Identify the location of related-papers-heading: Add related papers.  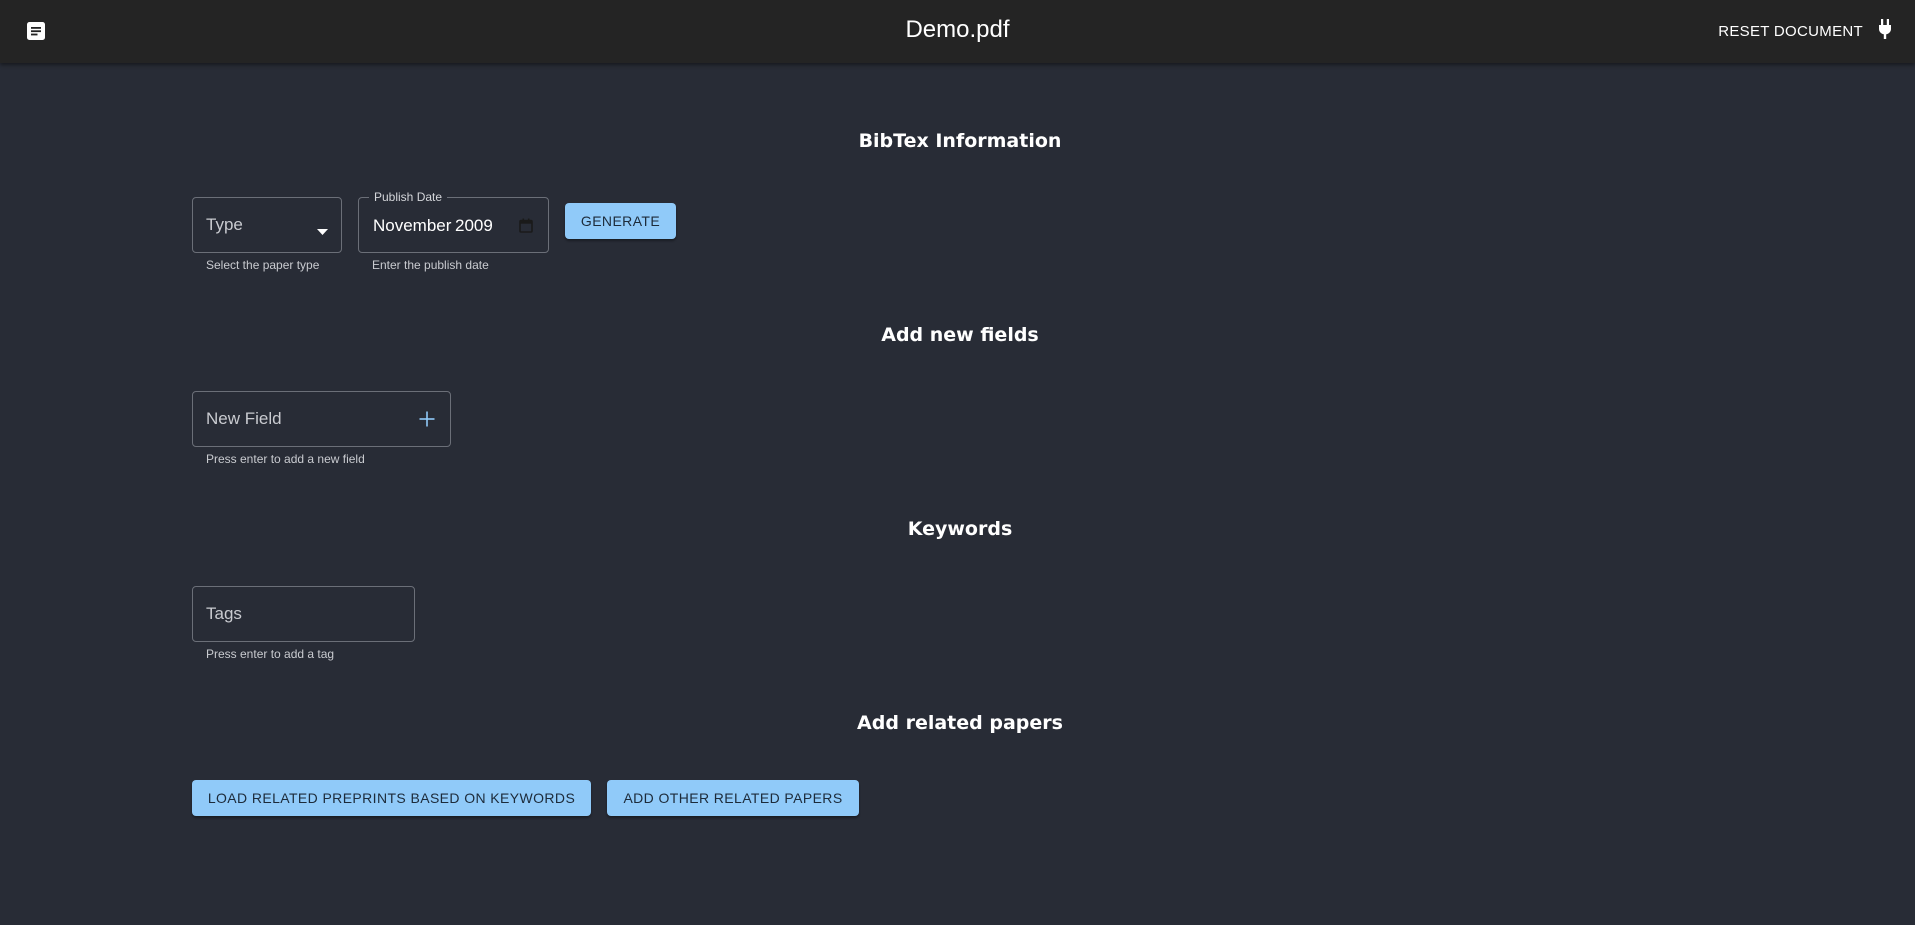
(960, 723).